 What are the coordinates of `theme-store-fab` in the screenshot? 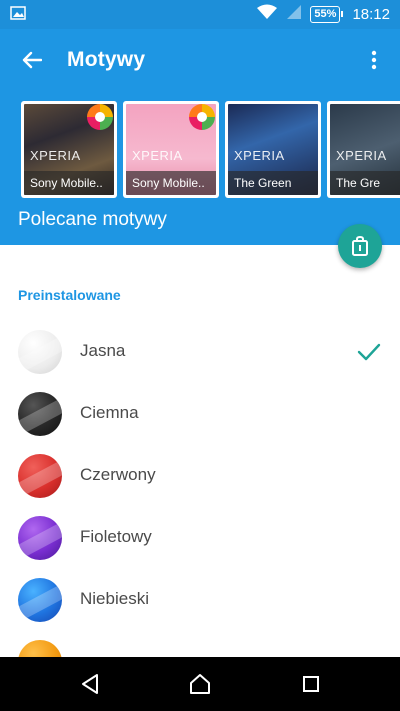 It's located at (360, 246).